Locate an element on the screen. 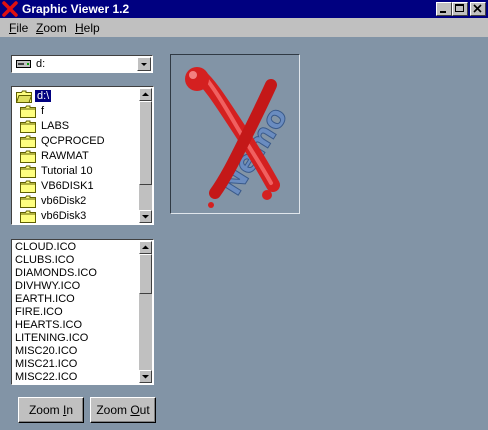 This screenshot has width=488, height=430. minimize-button is located at coordinates (444, 9).